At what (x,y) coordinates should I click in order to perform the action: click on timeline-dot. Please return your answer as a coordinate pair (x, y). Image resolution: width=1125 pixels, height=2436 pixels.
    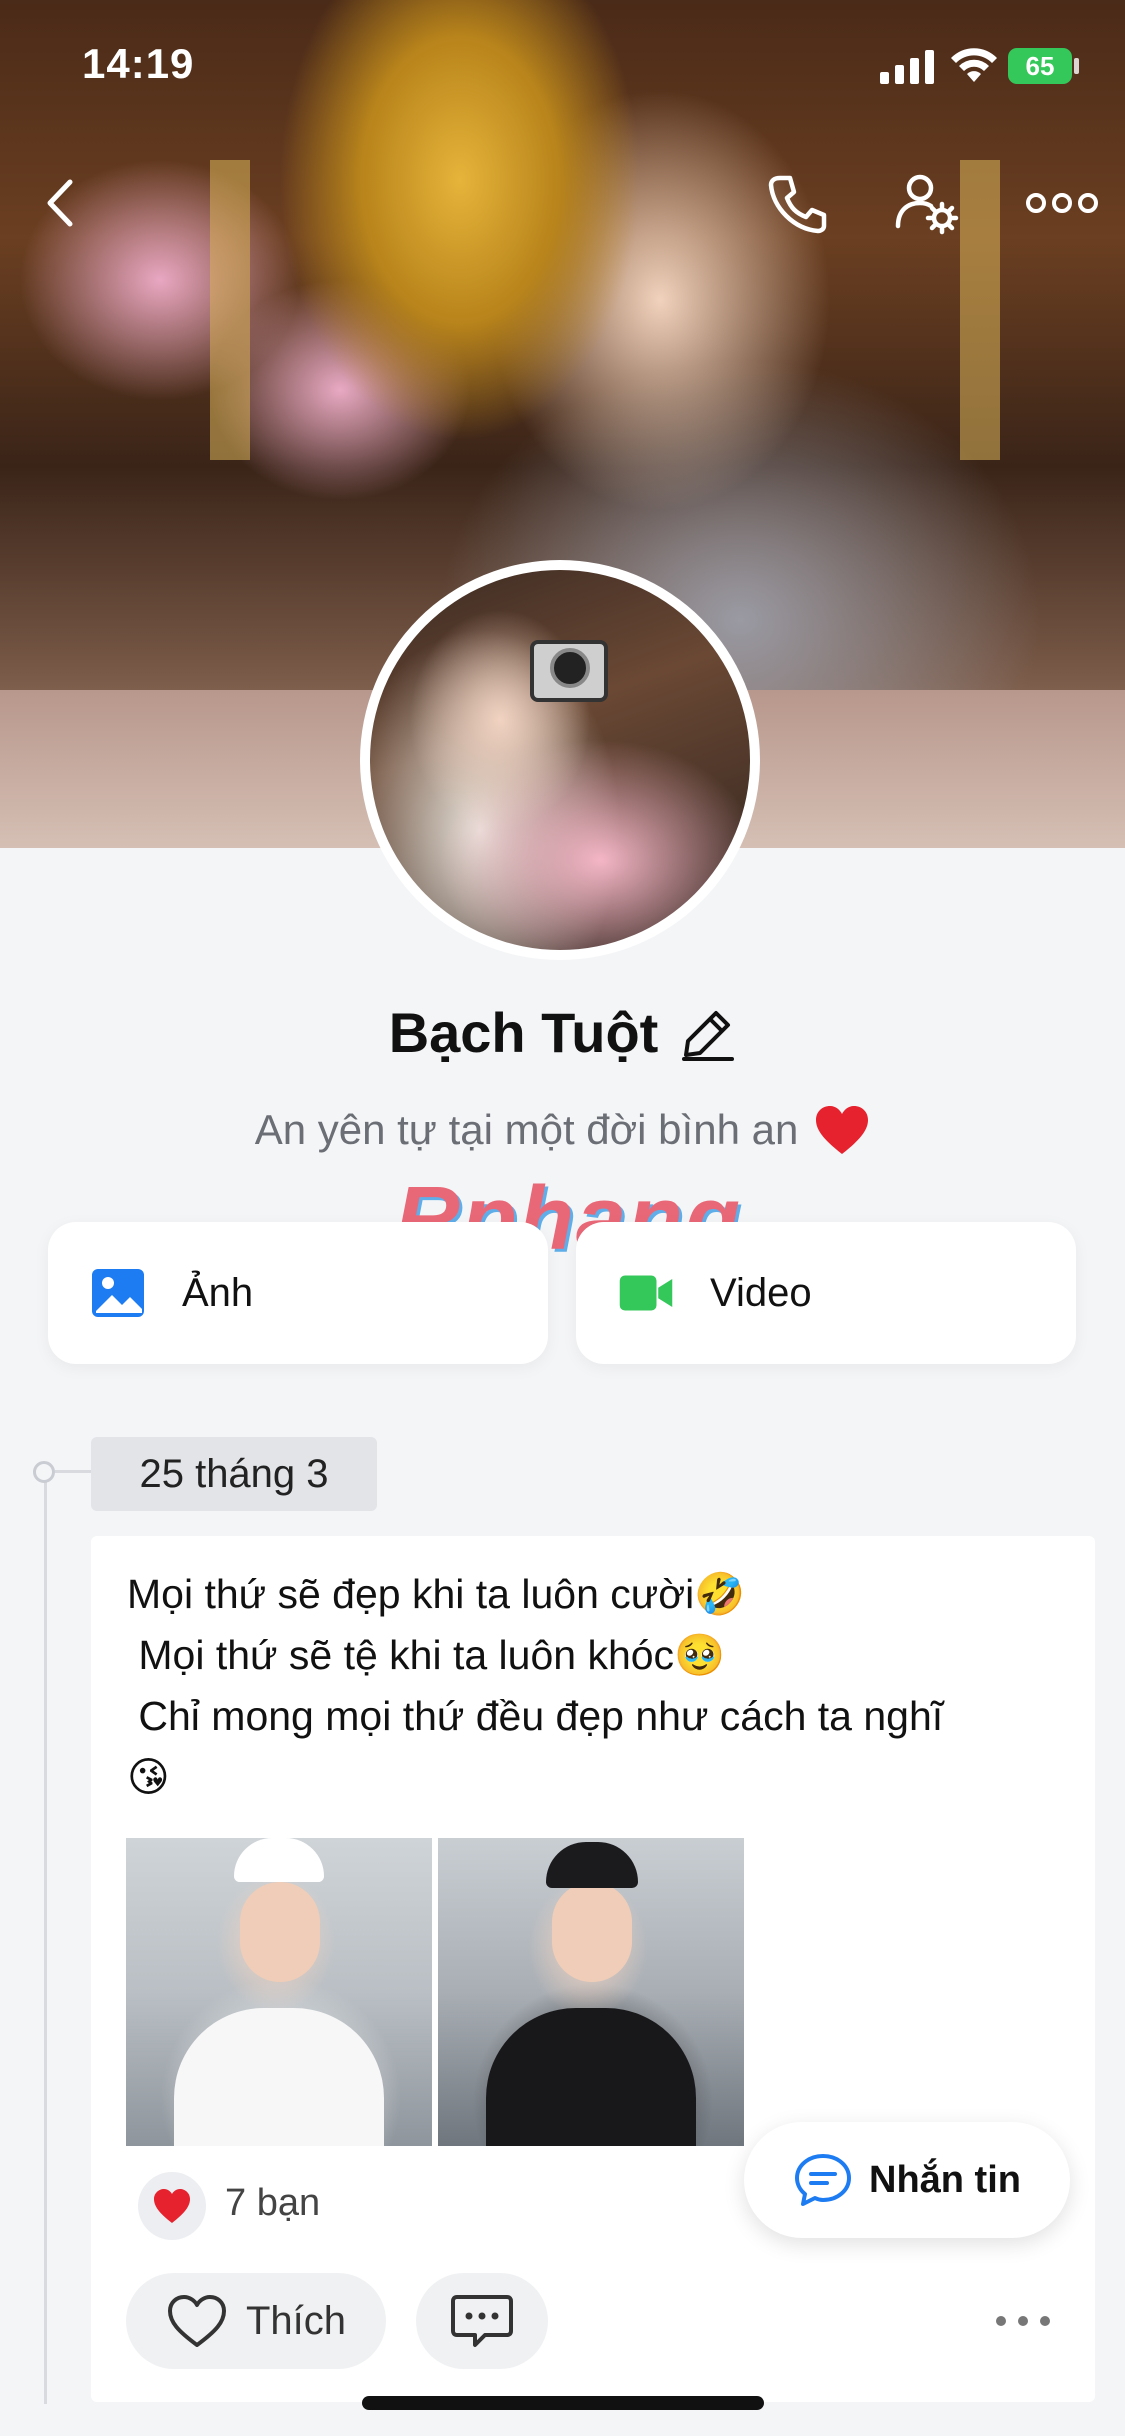
    Looking at the image, I should click on (44, 1472).